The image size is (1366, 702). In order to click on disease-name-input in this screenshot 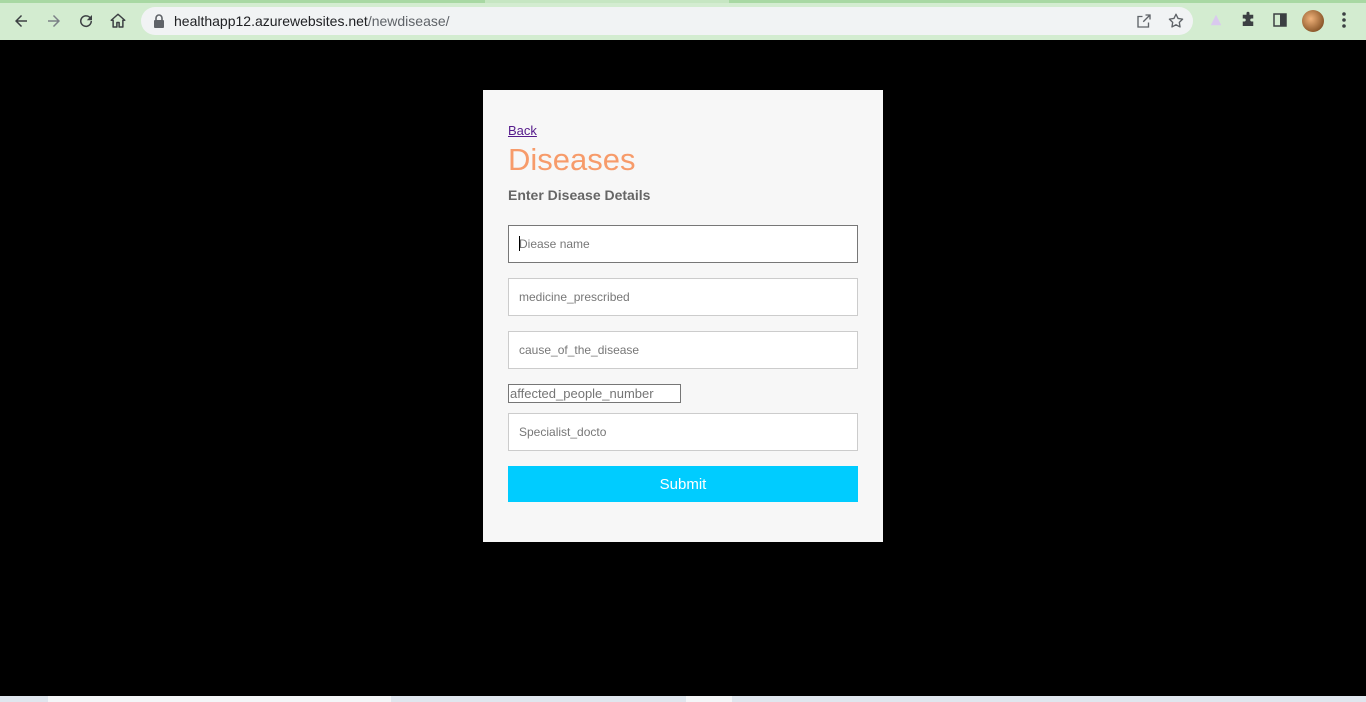, I will do `click(683, 244)`.